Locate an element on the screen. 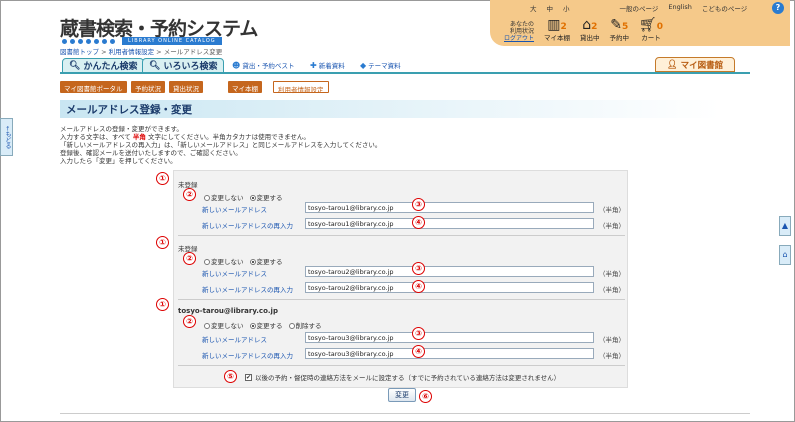  subnav-reservations: 予約状況 is located at coordinates (148, 87).